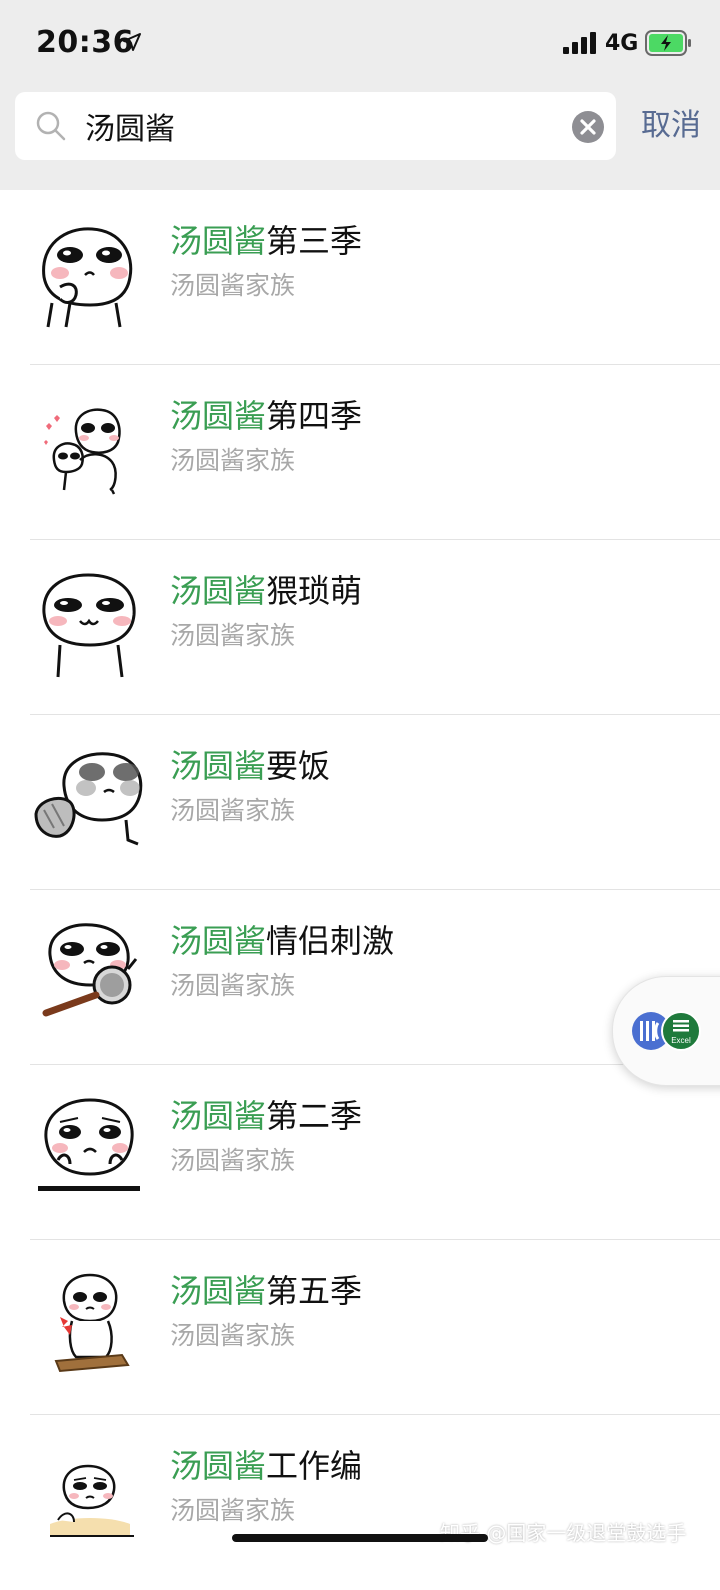  Describe the element at coordinates (282, 941) in the screenshot. I see `result-title: 汤圆酱情侣刺激` at that location.